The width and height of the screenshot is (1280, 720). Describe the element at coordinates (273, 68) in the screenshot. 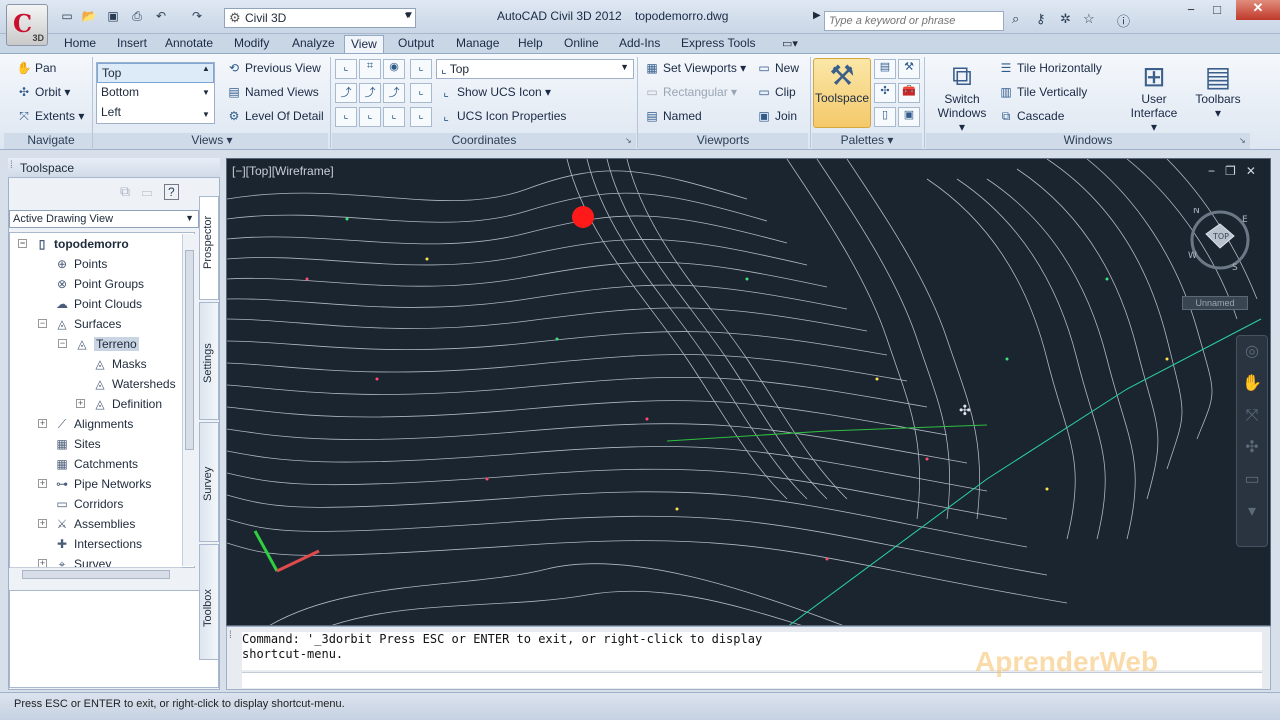

I see `previous-view-button: ⟲ Previous View` at that location.